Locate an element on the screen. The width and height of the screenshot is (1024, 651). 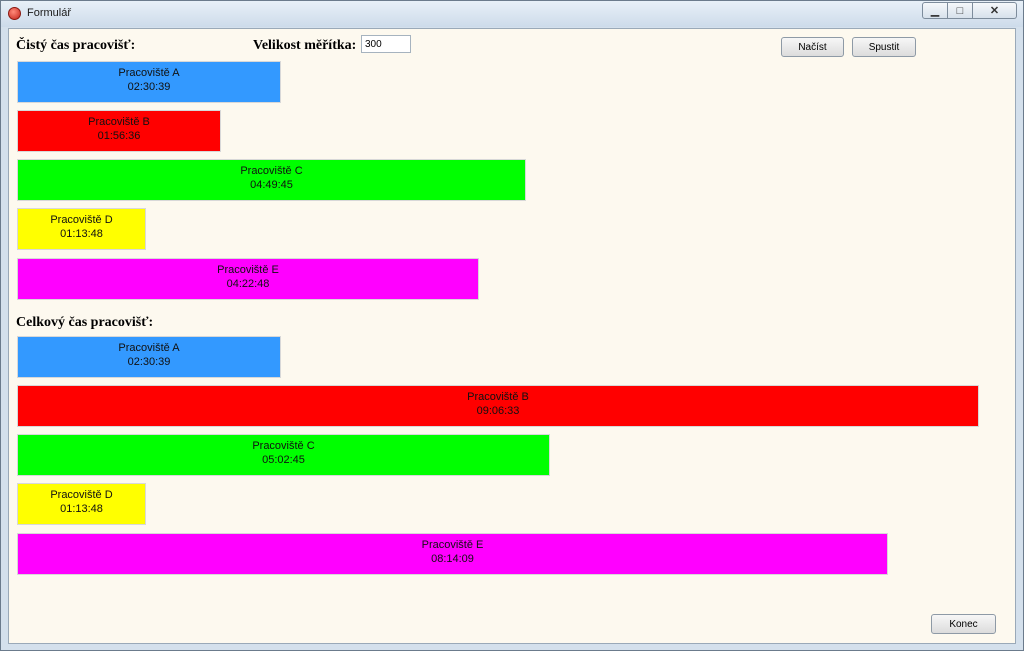
workstation-bar: Pracoviště E 08:14:09 is located at coordinates (452, 554).